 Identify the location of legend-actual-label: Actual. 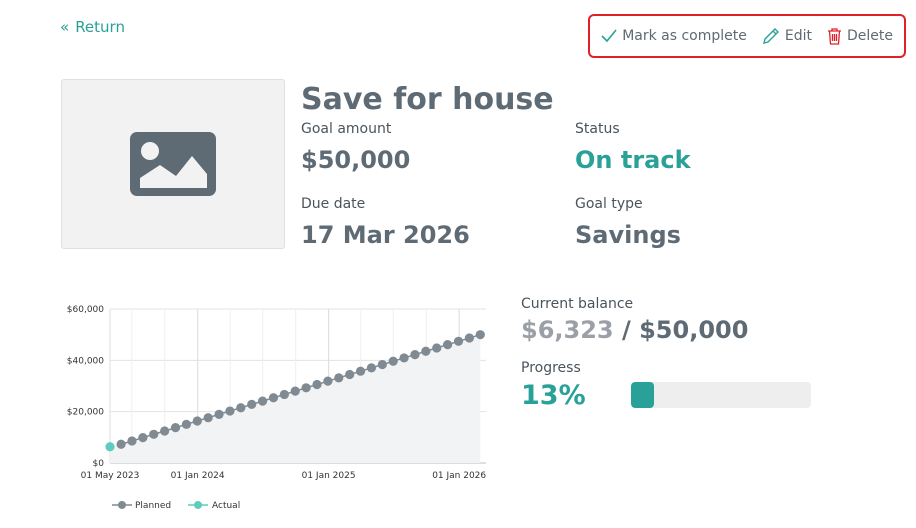
(226, 506).